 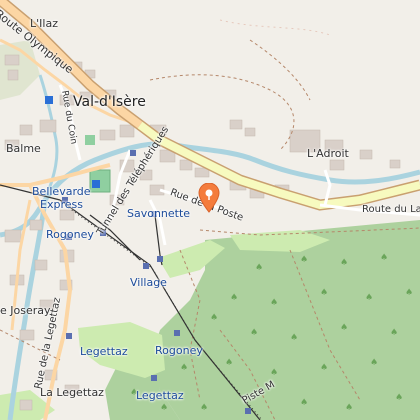 I want to click on label-legettaz-1: Legettaz, so click(x=104, y=351).